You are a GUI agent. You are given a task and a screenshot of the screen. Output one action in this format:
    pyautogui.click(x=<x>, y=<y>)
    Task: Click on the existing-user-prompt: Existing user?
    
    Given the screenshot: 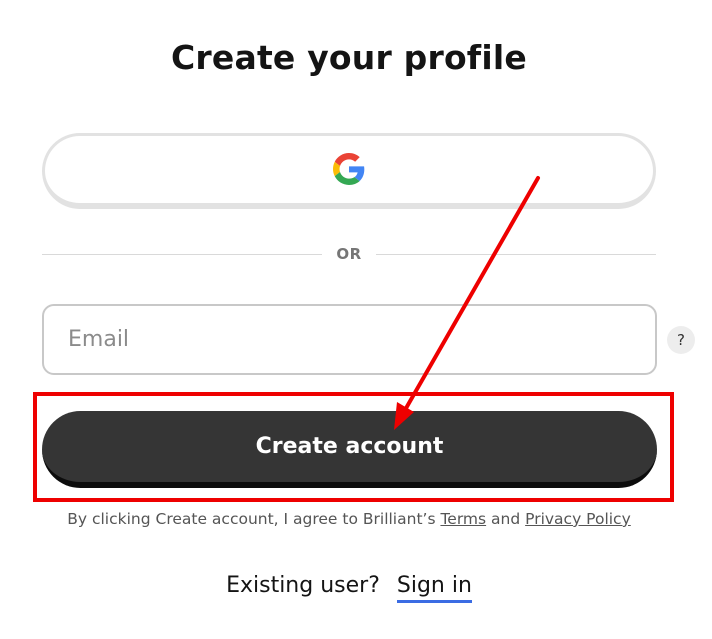 What is the action you would take?
    pyautogui.click(x=303, y=585)
    